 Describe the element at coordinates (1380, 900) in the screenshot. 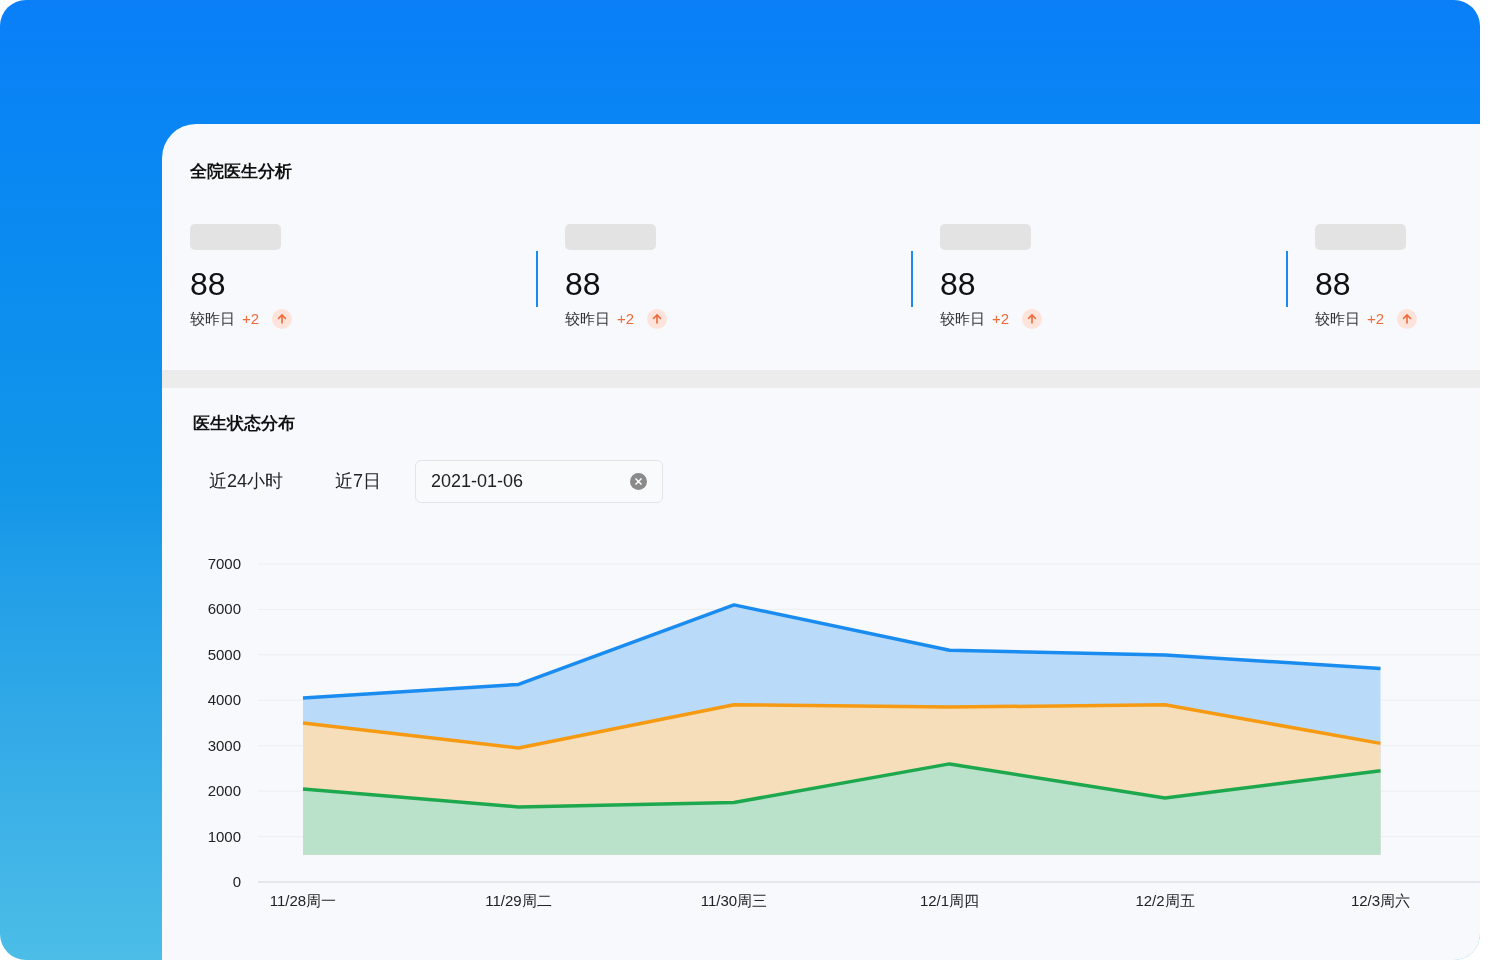

I see `x-axis-label: 12/3周六` at that location.